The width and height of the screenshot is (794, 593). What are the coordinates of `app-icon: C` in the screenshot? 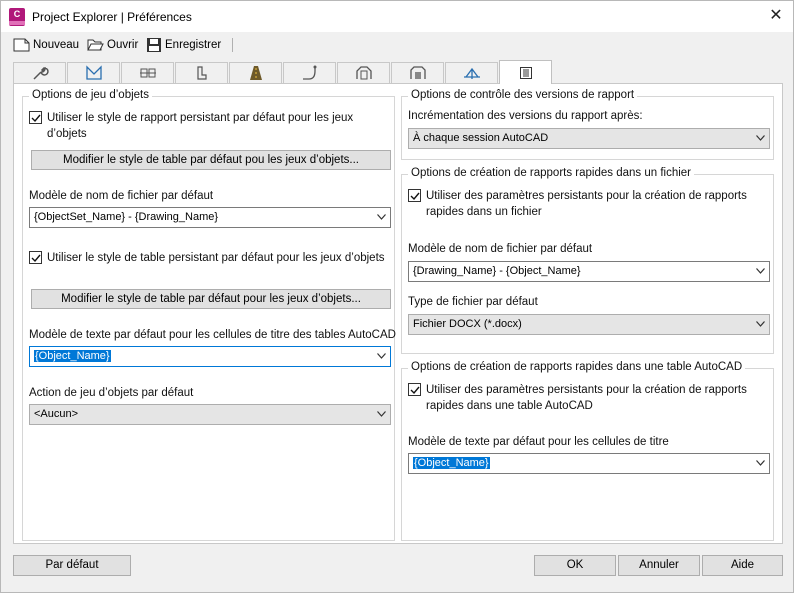 It's located at (17, 17).